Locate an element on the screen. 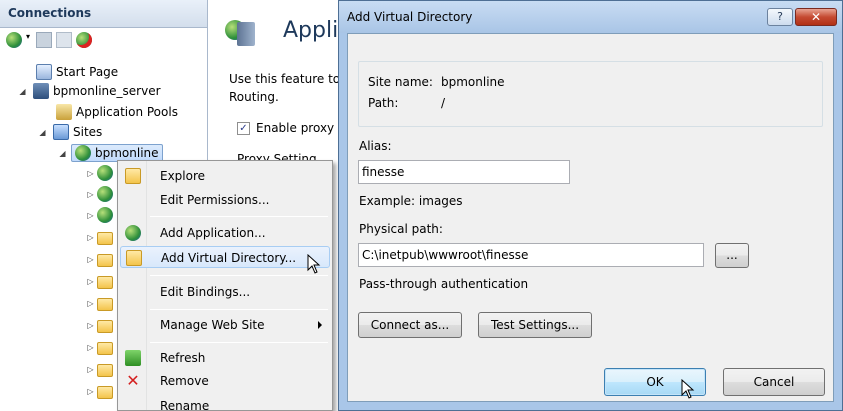 This screenshot has height=411, width=843. site-name-label: Site name: is located at coordinates (400, 82).